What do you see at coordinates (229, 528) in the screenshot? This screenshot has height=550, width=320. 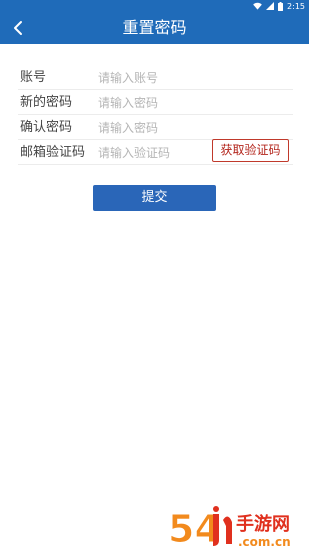 I see `watermark-logo: 54 手游网 .com.cn` at bounding box center [229, 528].